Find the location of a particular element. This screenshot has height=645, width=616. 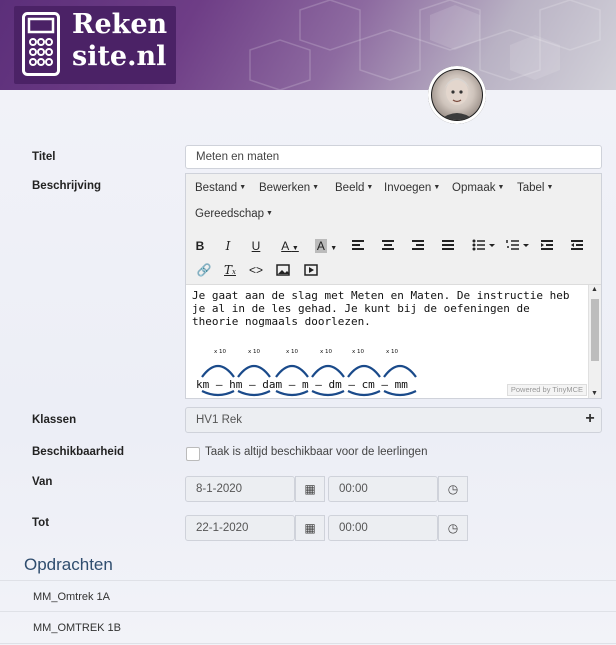

to-date-input: 22-1-2020 is located at coordinates (240, 528).